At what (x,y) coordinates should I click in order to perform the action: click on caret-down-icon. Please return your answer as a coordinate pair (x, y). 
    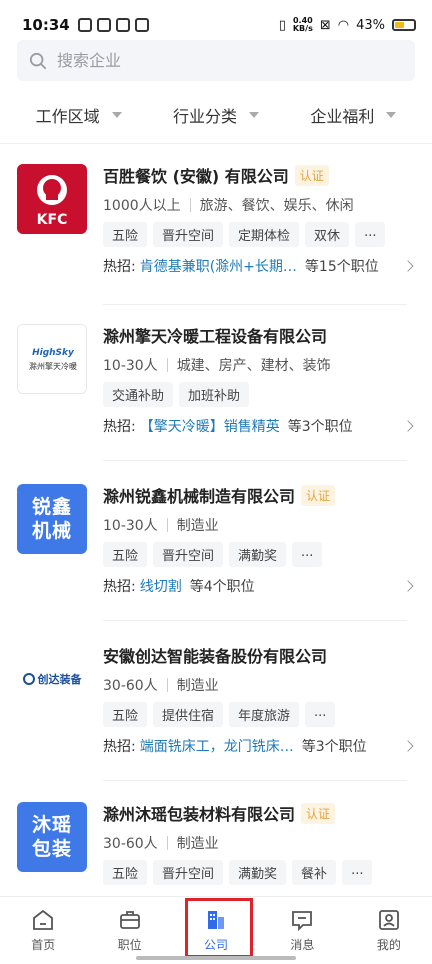
    Looking at the image, I should click on (254, 114).